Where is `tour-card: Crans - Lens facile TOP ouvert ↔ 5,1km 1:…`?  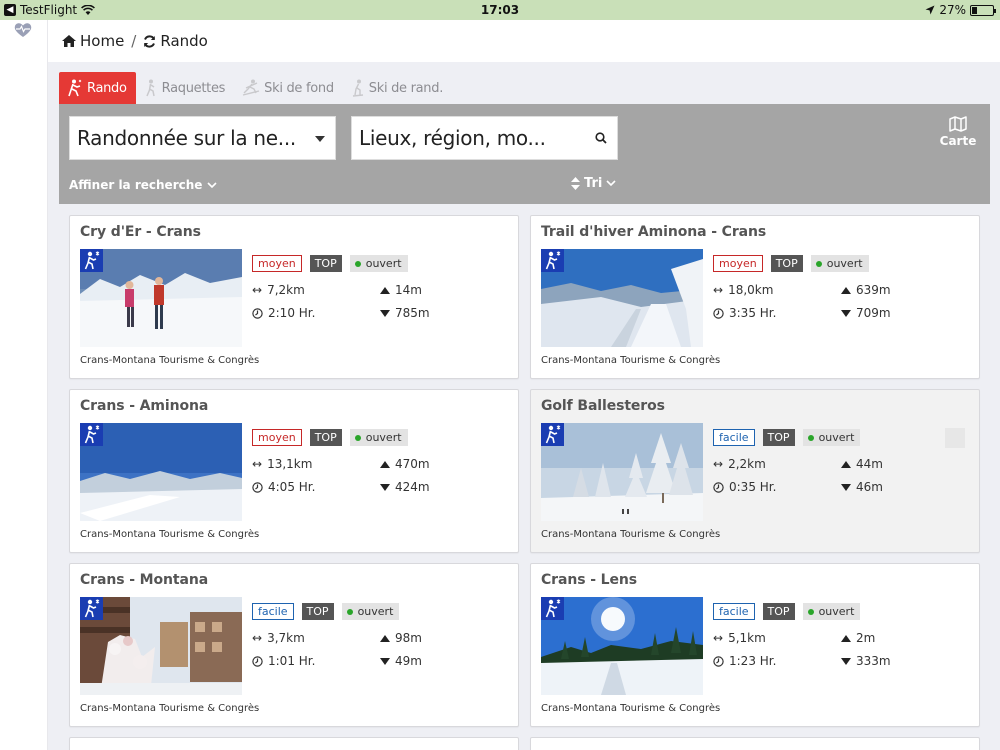
tour-card: Crans - Lens facile TOP ouvert ↔ 5,1km 1:… is located at coordinates (755, 645).